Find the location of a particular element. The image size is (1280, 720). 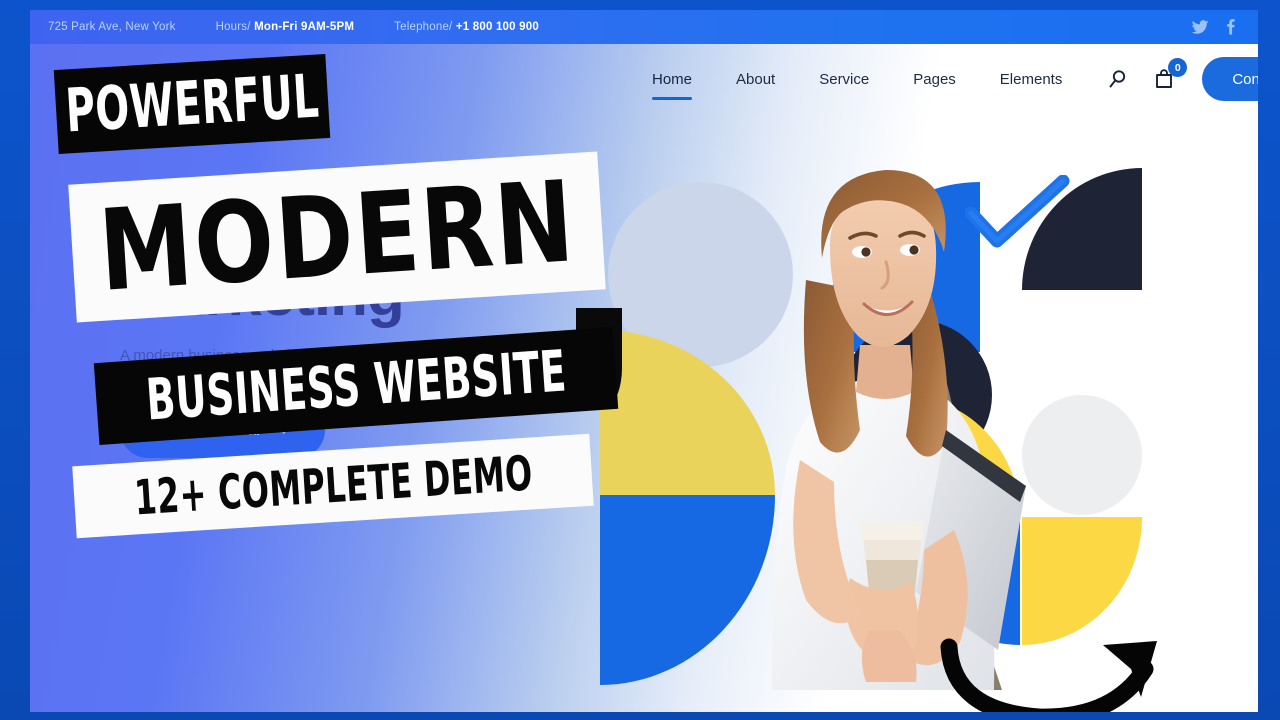

topbar-hours: Hours/ Mon-Fri 9AM-5PM is located at coordinates (285, 27).